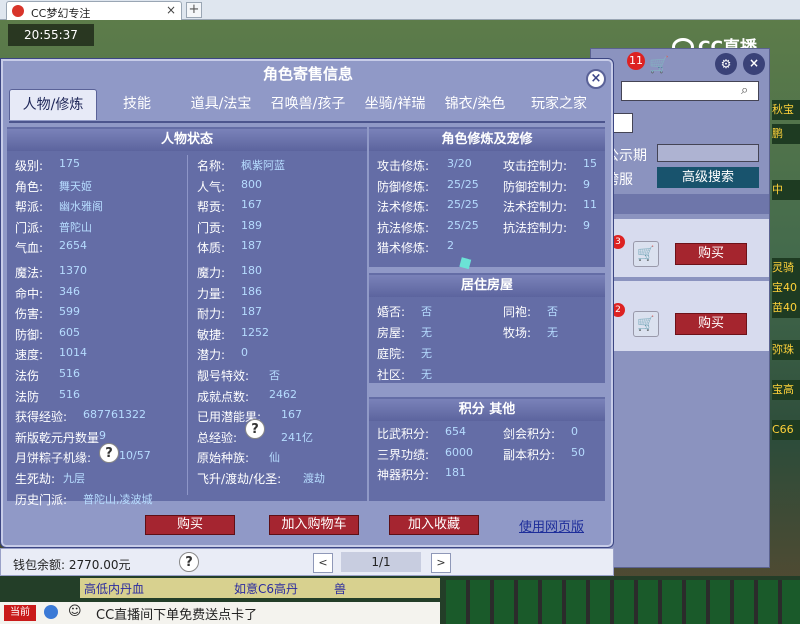  I want to click on stat-label: 法伤, so click(27, 376).